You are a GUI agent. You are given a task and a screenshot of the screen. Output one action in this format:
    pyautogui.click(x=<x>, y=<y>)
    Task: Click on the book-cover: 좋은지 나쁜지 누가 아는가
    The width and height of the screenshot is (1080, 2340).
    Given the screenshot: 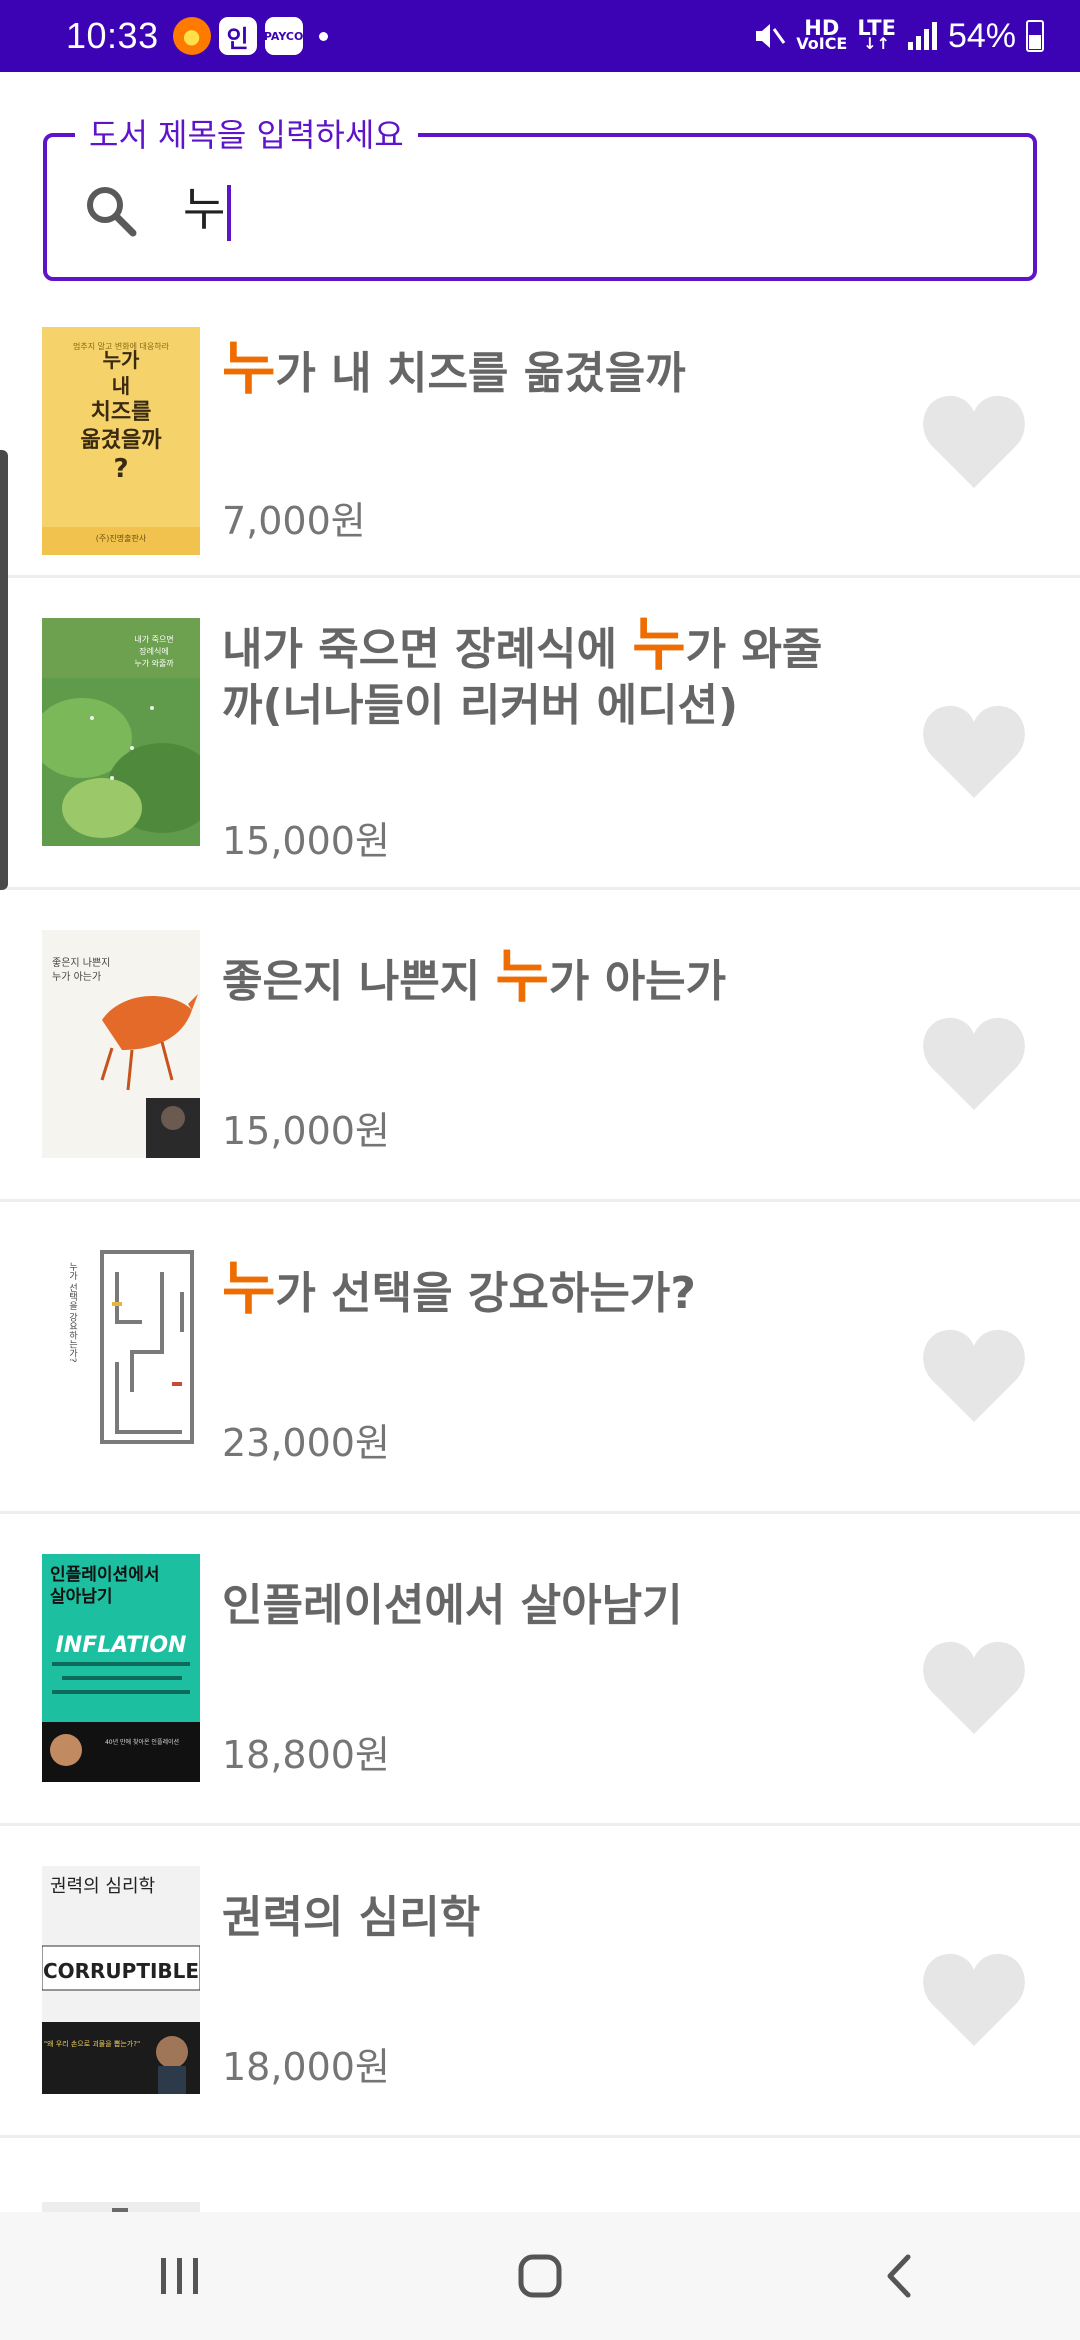 What is the action you would take?
    pyautogui.click(x=121, y=1044)
    